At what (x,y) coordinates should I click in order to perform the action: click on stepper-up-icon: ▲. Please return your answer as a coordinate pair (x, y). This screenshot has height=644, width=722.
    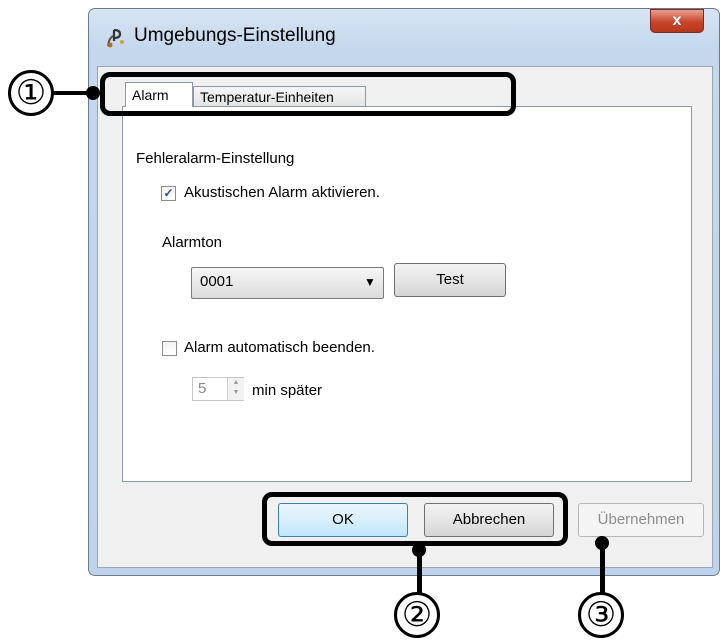
    Looking at the image, I should click on (236, 383).